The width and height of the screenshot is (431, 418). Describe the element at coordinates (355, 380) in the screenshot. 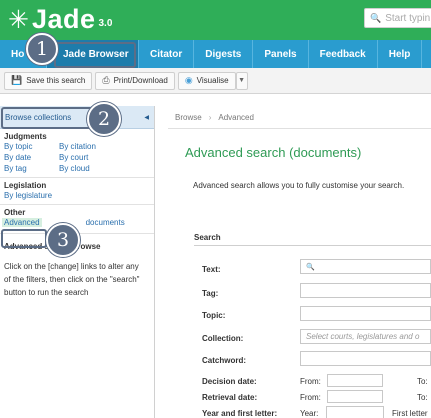

I see `decision-from-input` at that location.